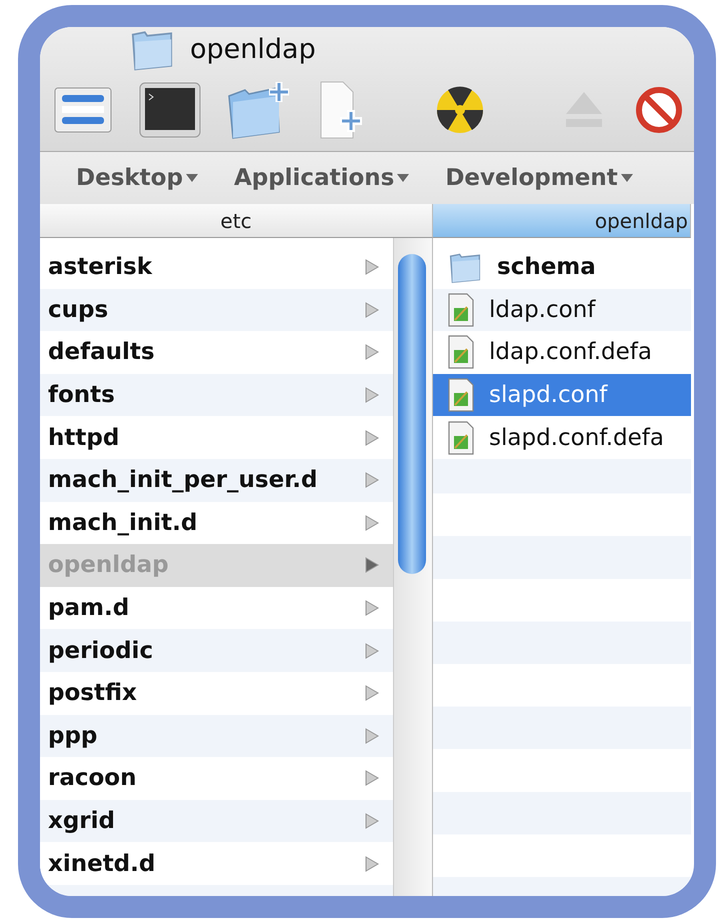 The height and width of the screenshot is (923, 721). Describe the element at coordinates (562, 310) in the screenshot. I see `file-list-item: ldap.conf` at that location.